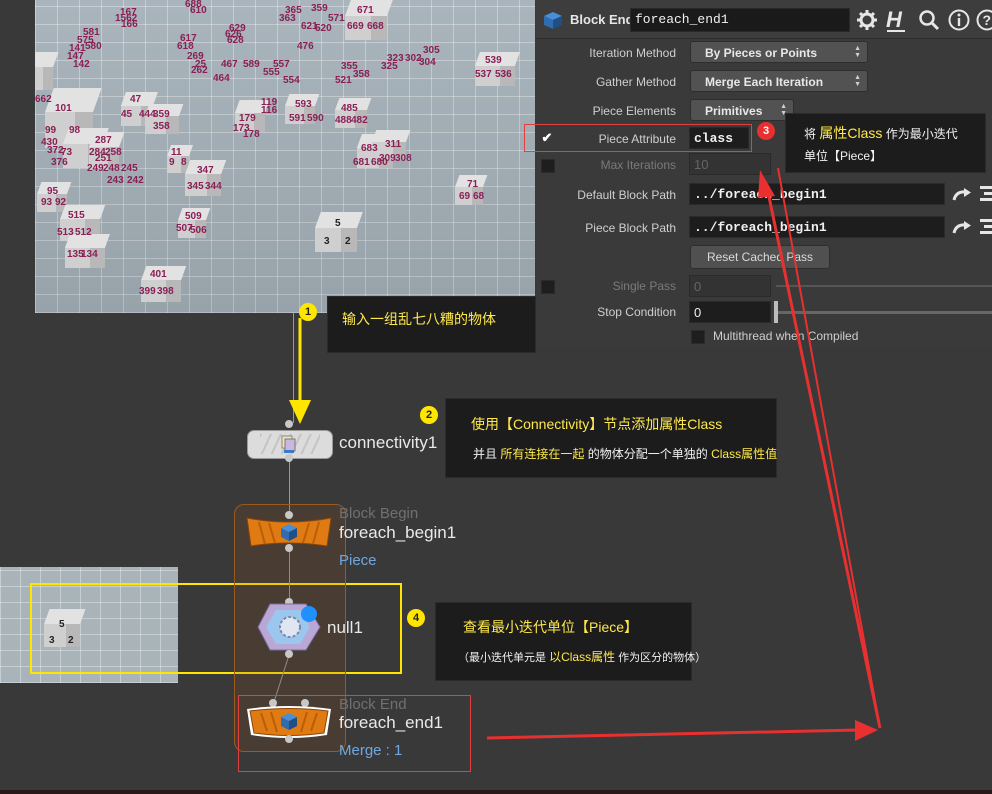  I want to click on point-number: 71, so click(473, 184).